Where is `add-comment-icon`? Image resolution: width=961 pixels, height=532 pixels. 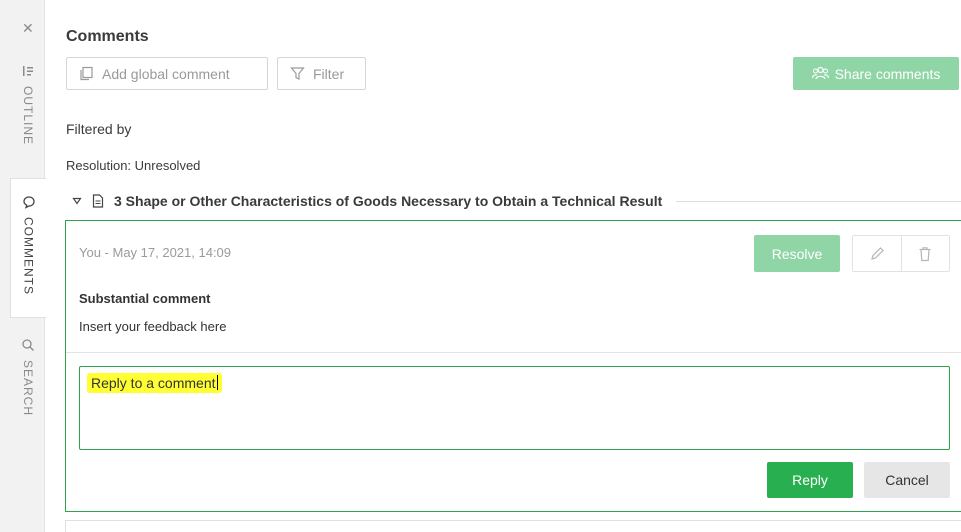 add-comment-icon is located at coordinates (86, 73).